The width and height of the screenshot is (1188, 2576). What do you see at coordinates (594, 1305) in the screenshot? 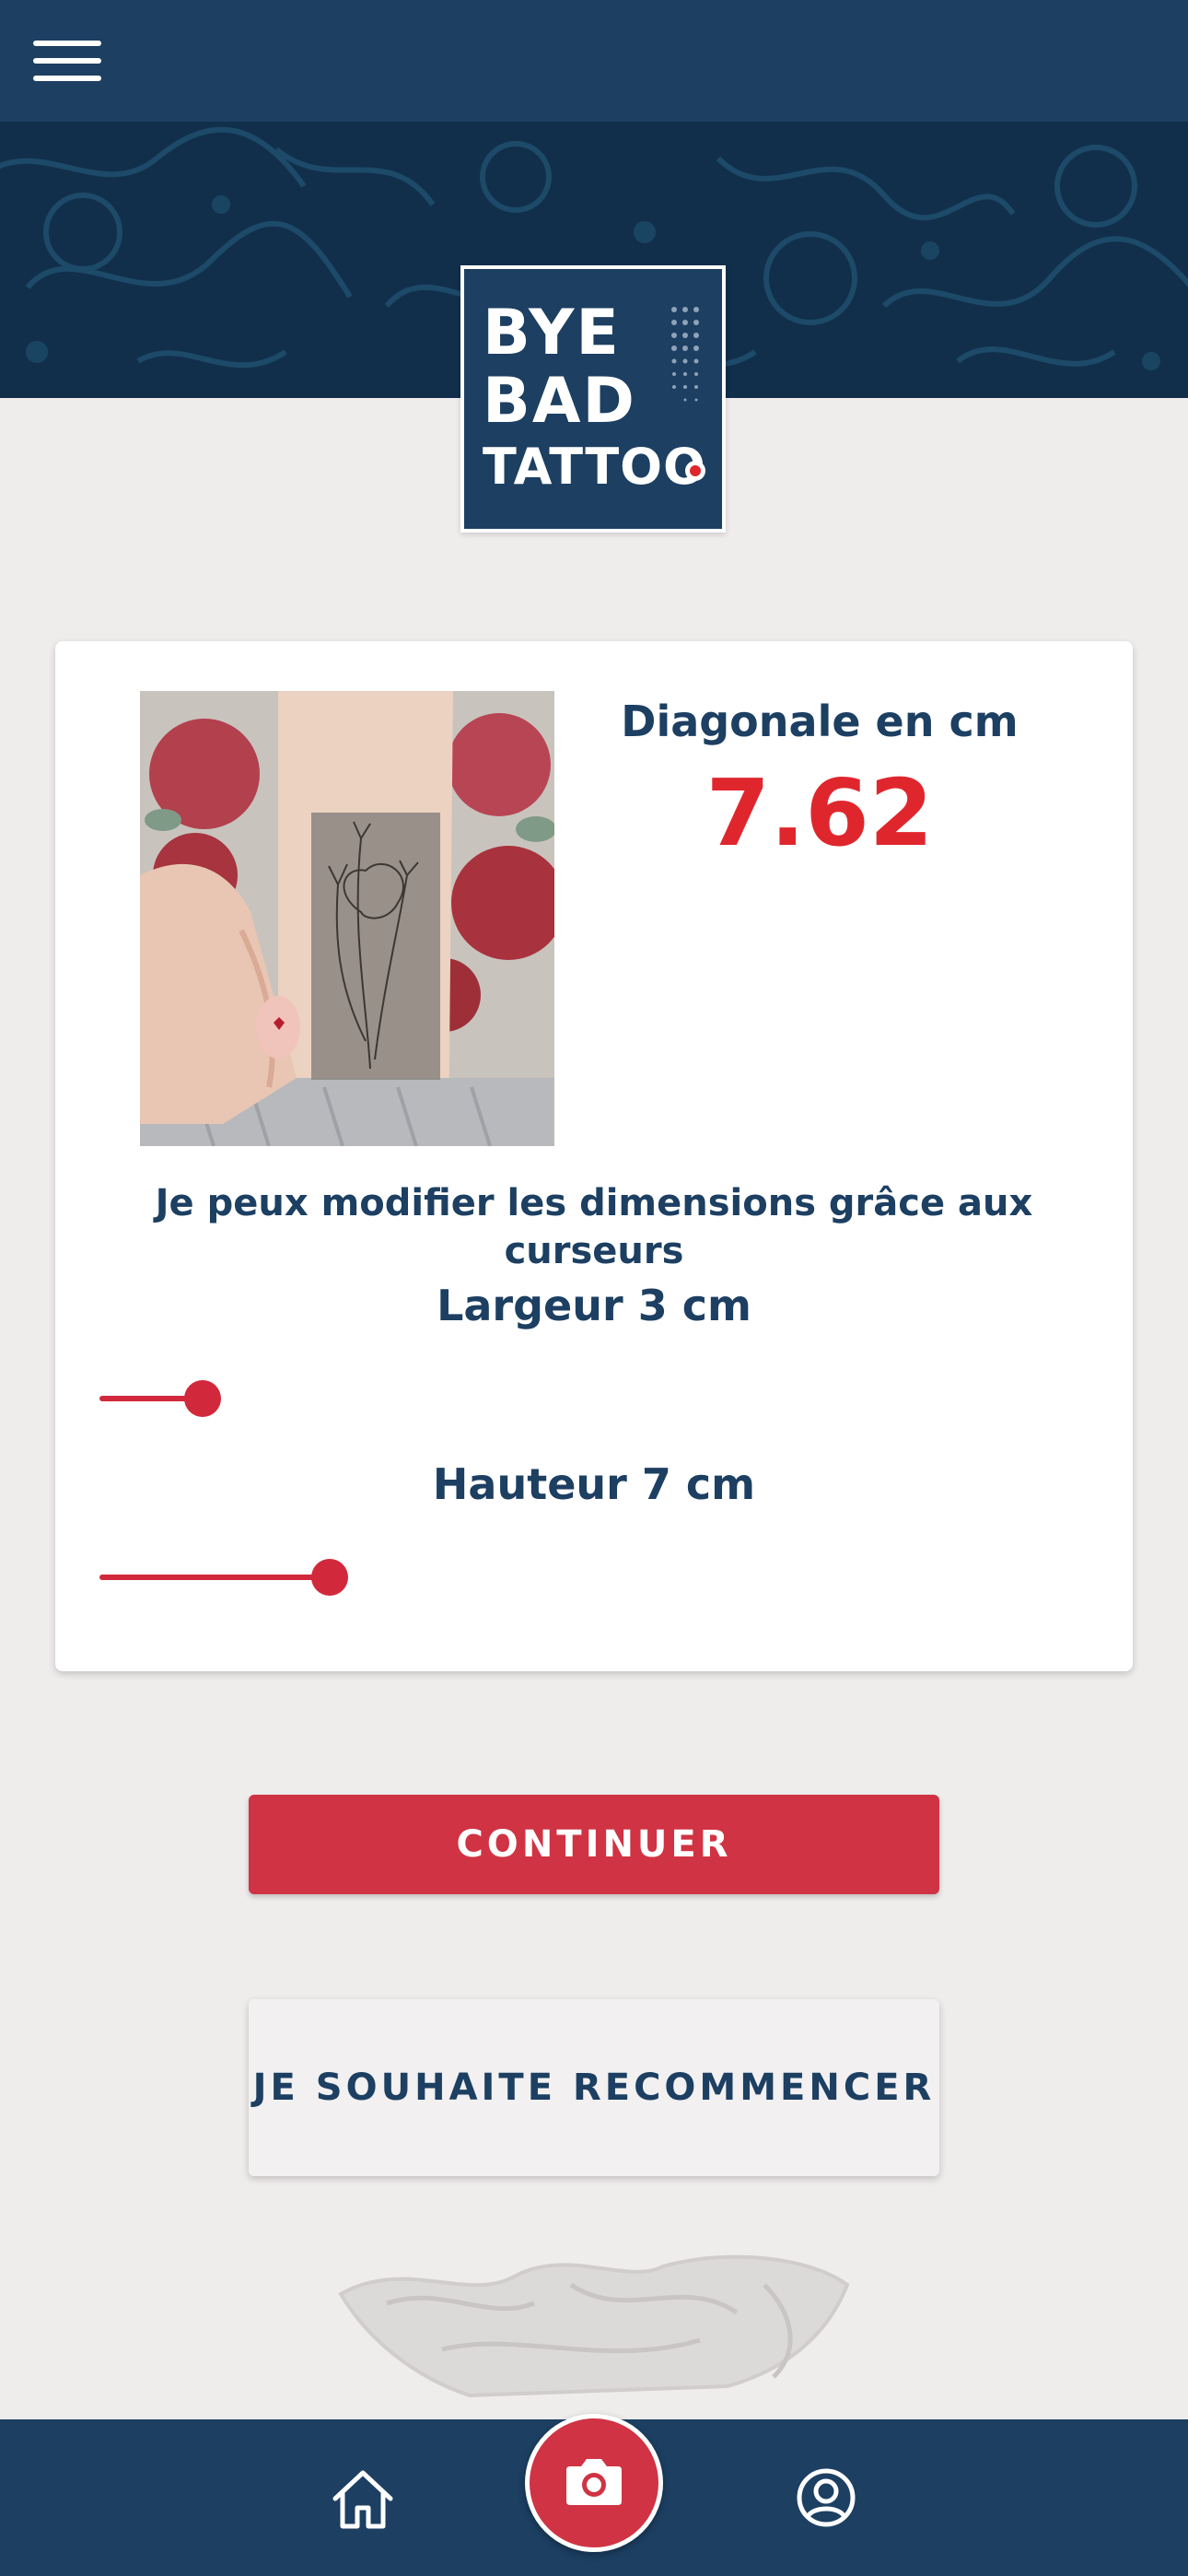
I see `width-label: Largeur 3 cm` at bounding box center [594, 1305].